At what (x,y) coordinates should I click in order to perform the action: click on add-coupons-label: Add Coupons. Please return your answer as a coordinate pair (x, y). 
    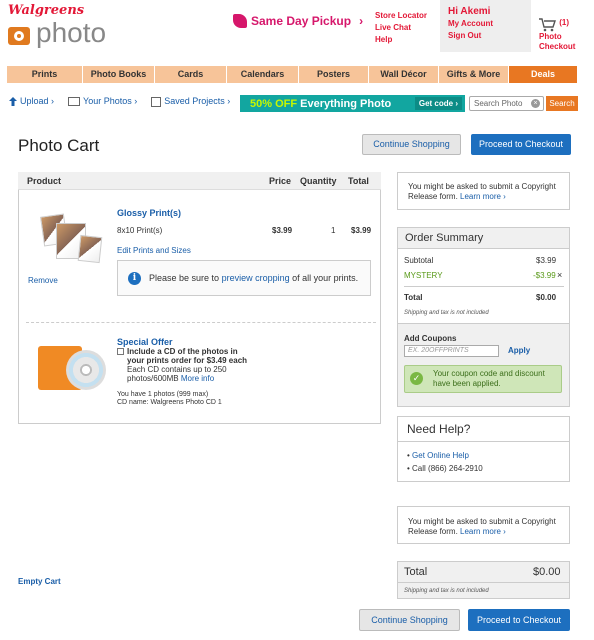
    Looking at the image, I should click on (430, 338).